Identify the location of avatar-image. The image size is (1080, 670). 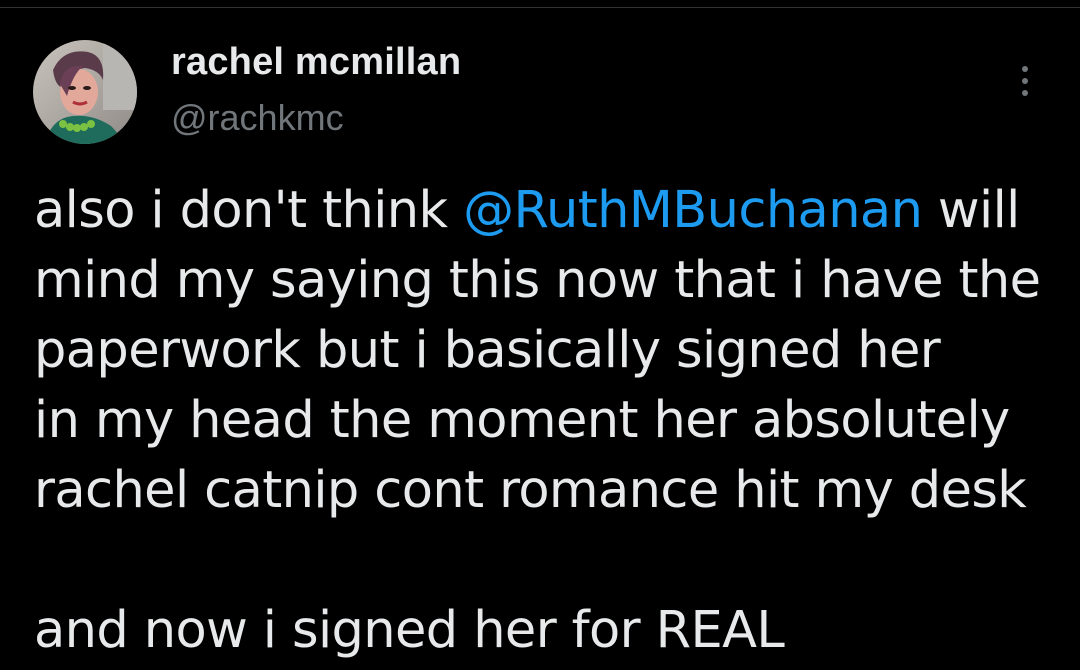
(85, 92).